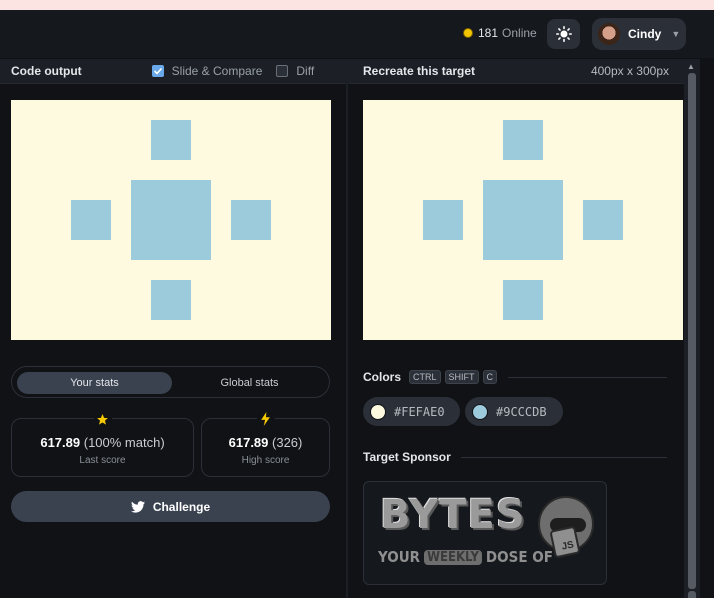  I want to click on online-dot-icon, so click(468, 33).